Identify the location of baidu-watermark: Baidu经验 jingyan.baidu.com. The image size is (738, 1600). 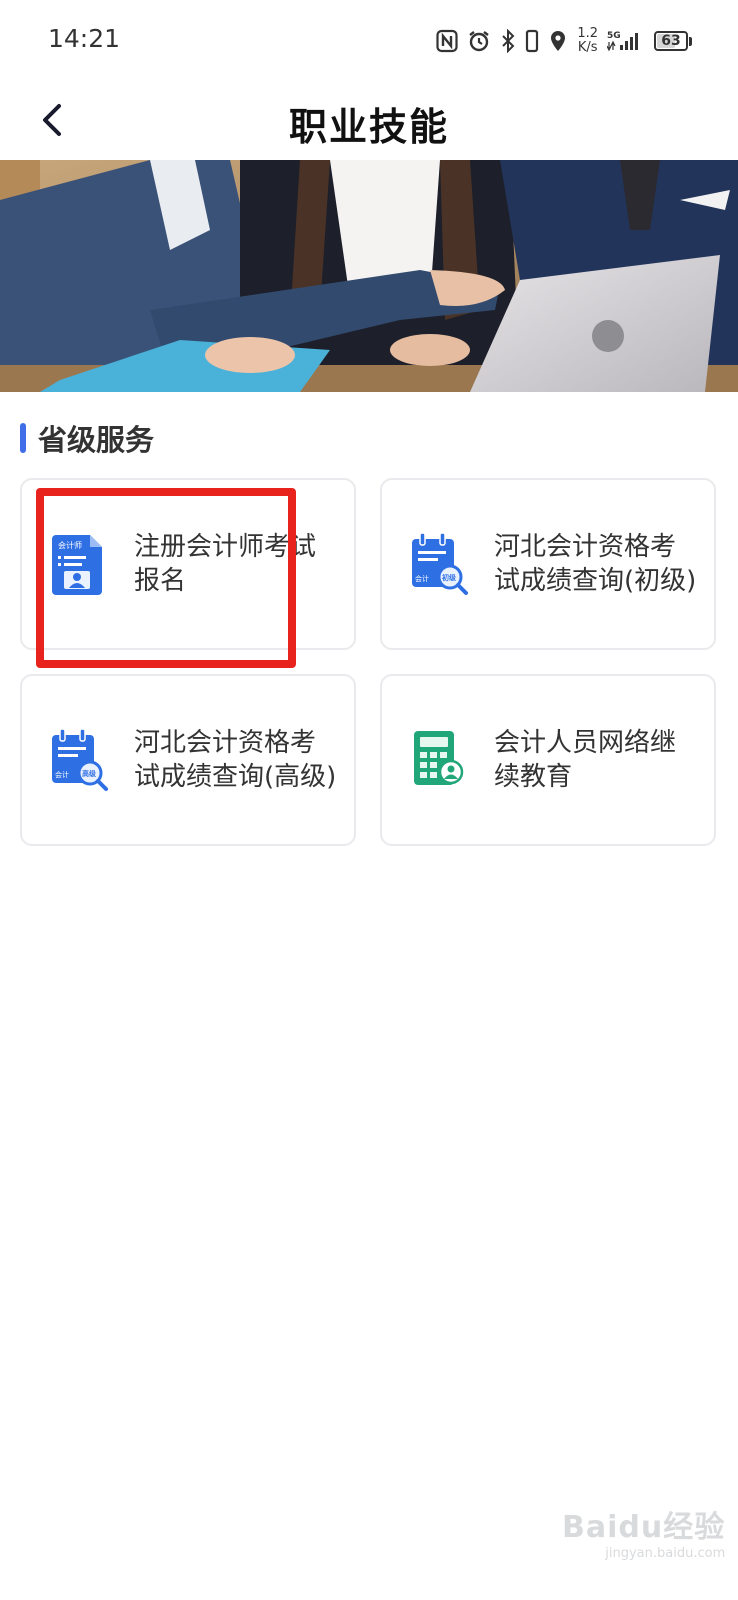
(643, 1531).